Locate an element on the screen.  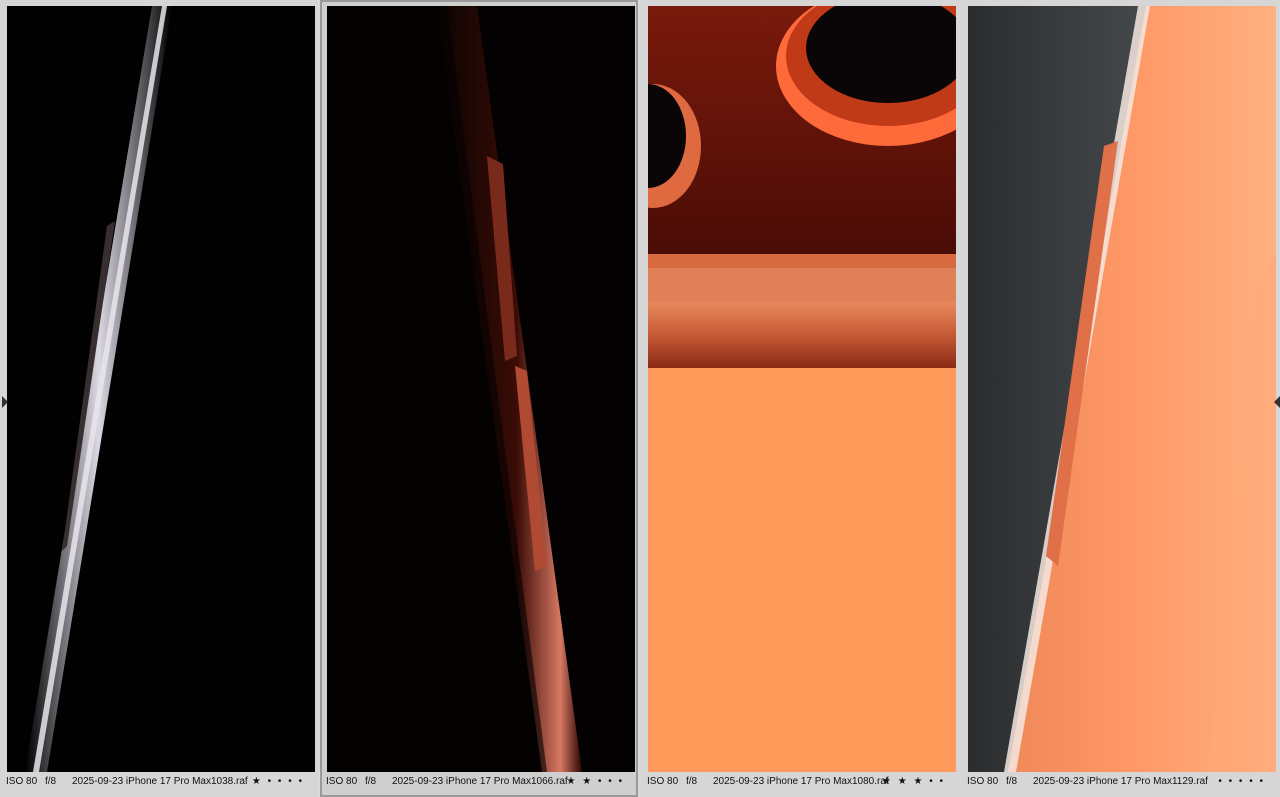
filename-label: 2025-09-23 iPhone 17 Pro Max1080.raf is located at coordinates (801, 781).